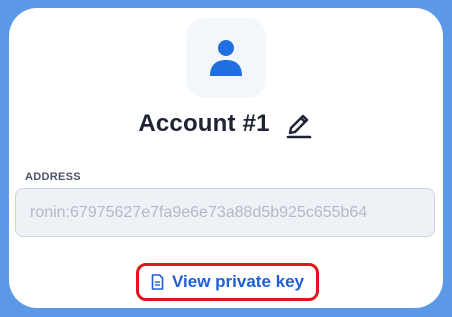 The image size is (452, 317). I want to click on account-title-row: Account #1, so click(226, 124).